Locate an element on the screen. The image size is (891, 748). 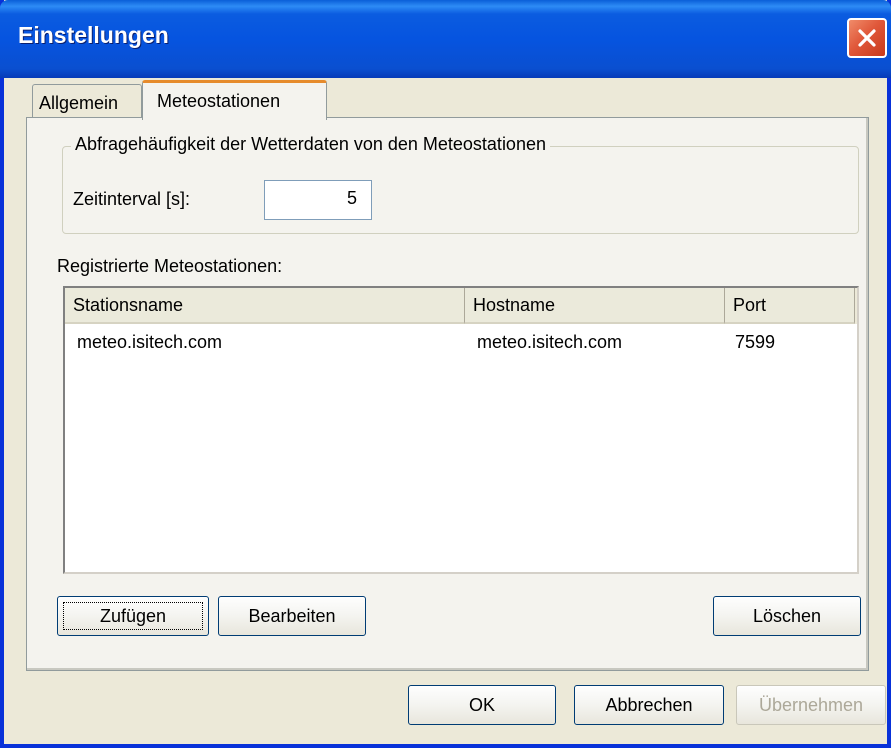
column-header-stationsname: Stationsname is located at coordinates (265, 306).